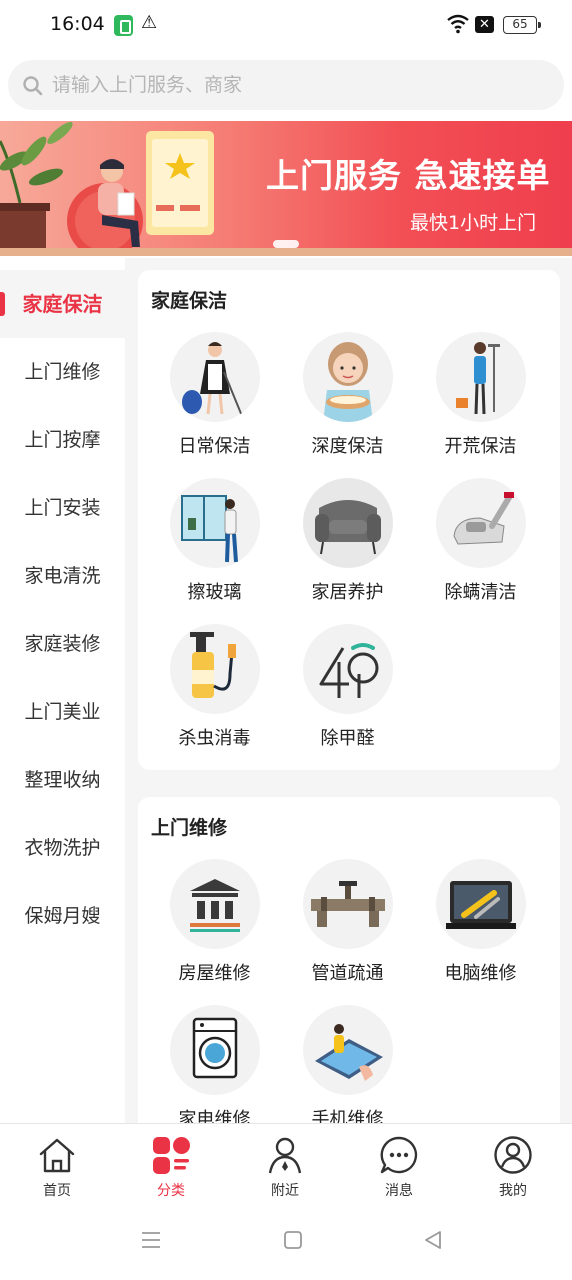 The image size is (572, 1280). I want to click on status-bar: 16:04 ⚠ ✕ 65, so click(286, 26).